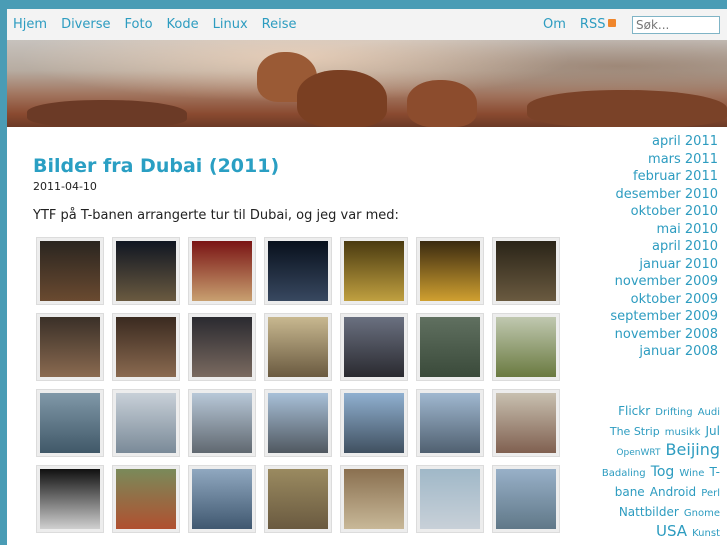  Describe the element at coordinates (612, 23) in the screenshot. I see `rss-icon` at that location.